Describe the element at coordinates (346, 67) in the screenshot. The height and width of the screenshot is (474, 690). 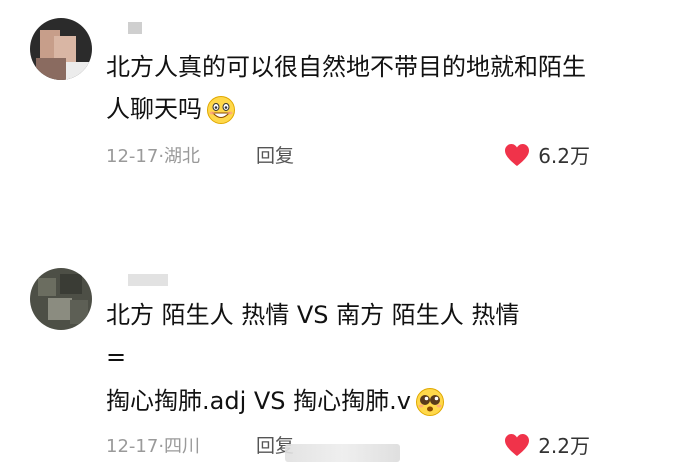
I see `comment-text-line: 北方人真的可以很自然地不带目的地就和陌生` at that location.